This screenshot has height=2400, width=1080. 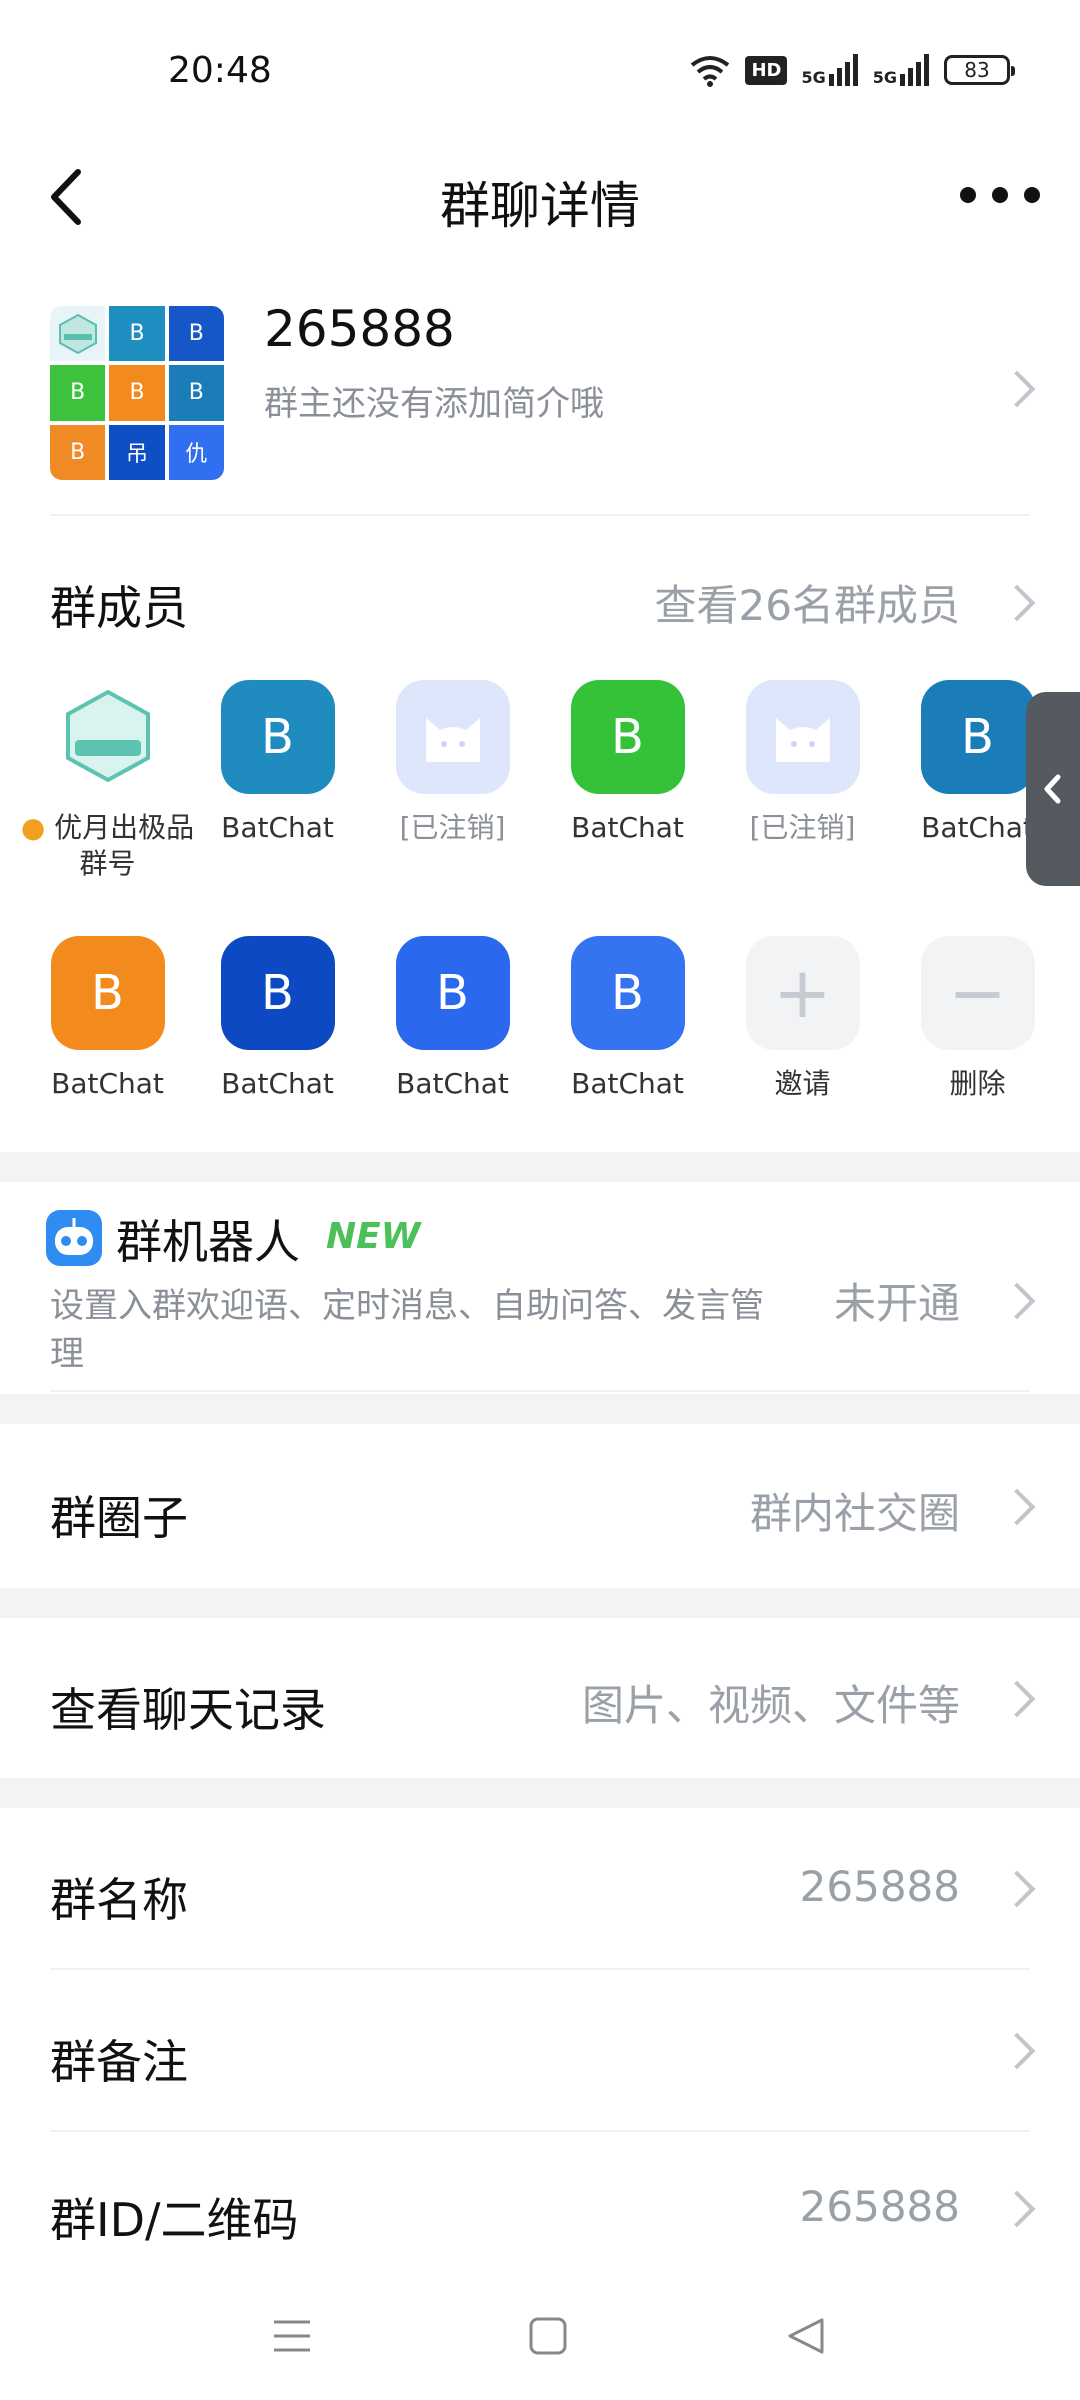 I want to click on status-bar: 20:48 HD 5G 5G 83, so click(x=540, y=70).